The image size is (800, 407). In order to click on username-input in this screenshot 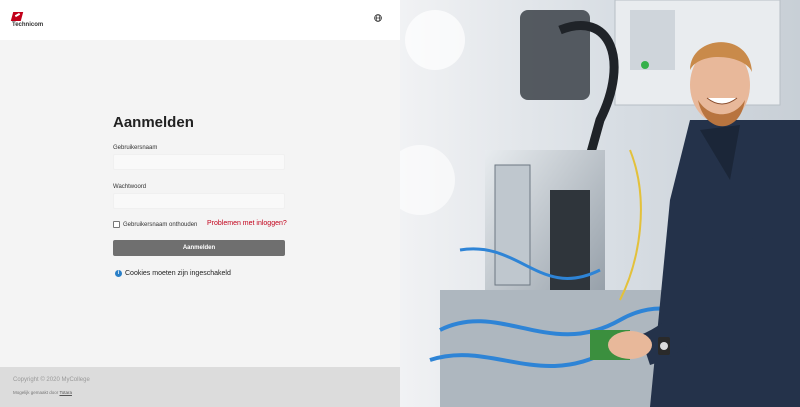, I will do `click(199, 162)`.